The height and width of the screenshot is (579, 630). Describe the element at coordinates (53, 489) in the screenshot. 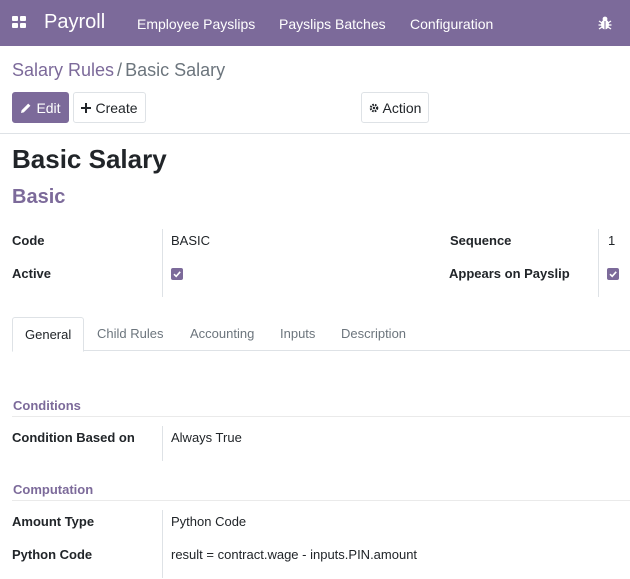

I see `computation-heading: Computation` at that location.